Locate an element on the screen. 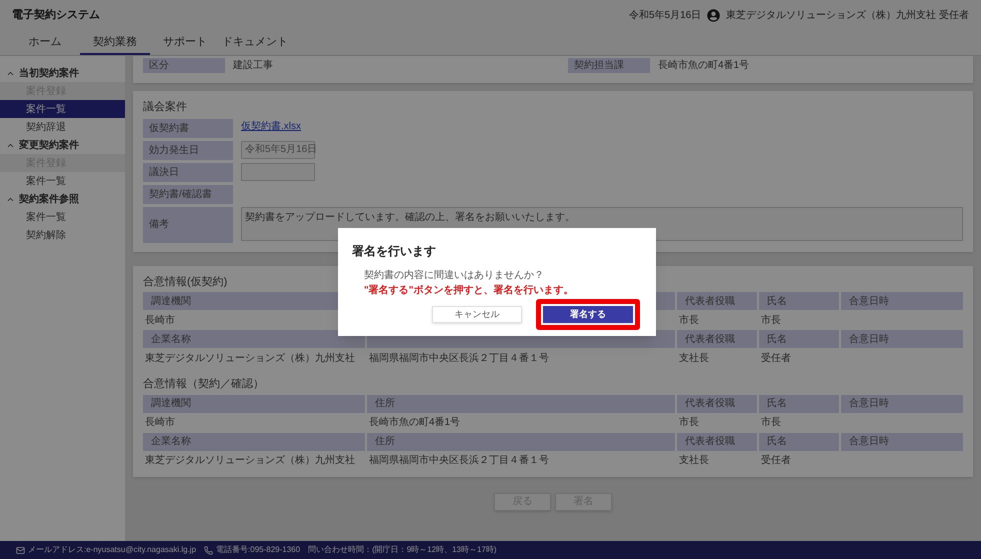 The image size is (981, 559). field-label: 仮契約書 is located at coordinates (188, 128).